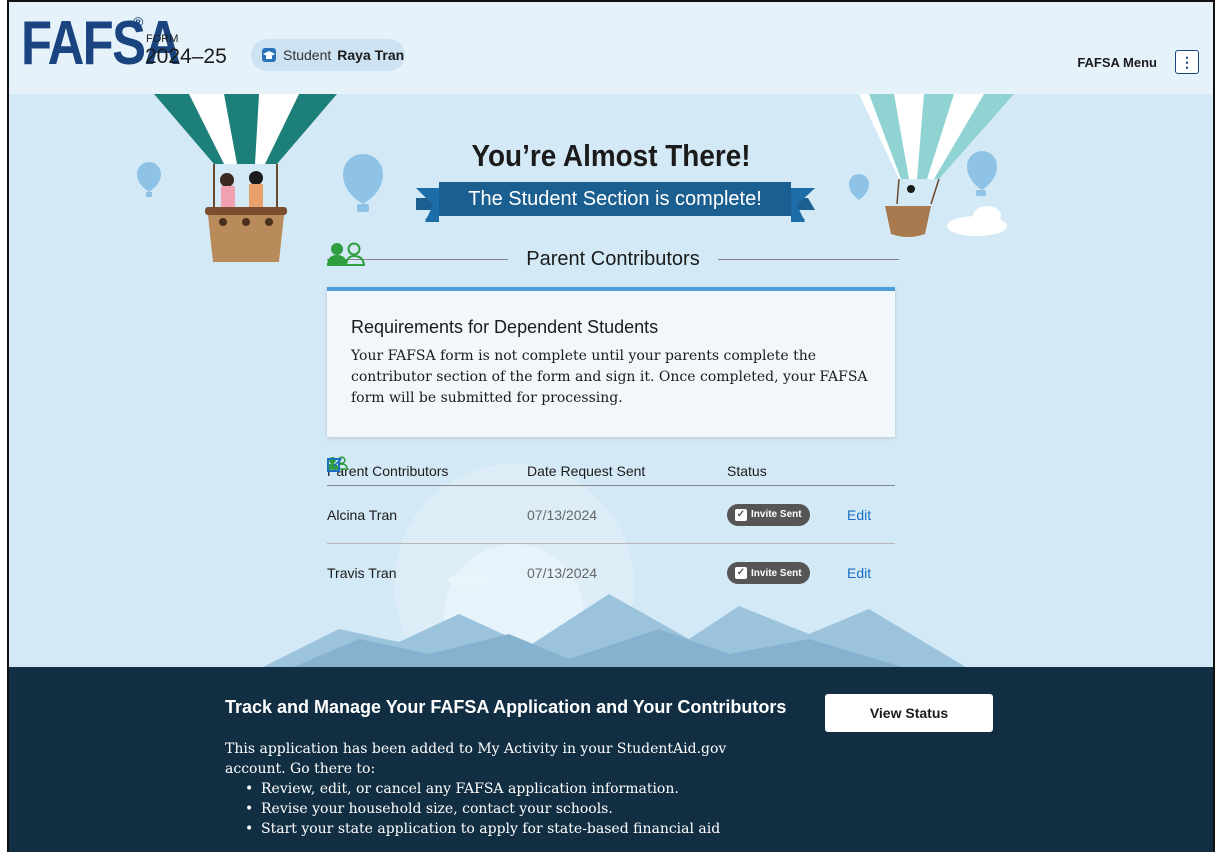 The width and height of the screenshot is (1222, 852). I want to click on student-chip: Student Raya Tran, so click(328, 55).